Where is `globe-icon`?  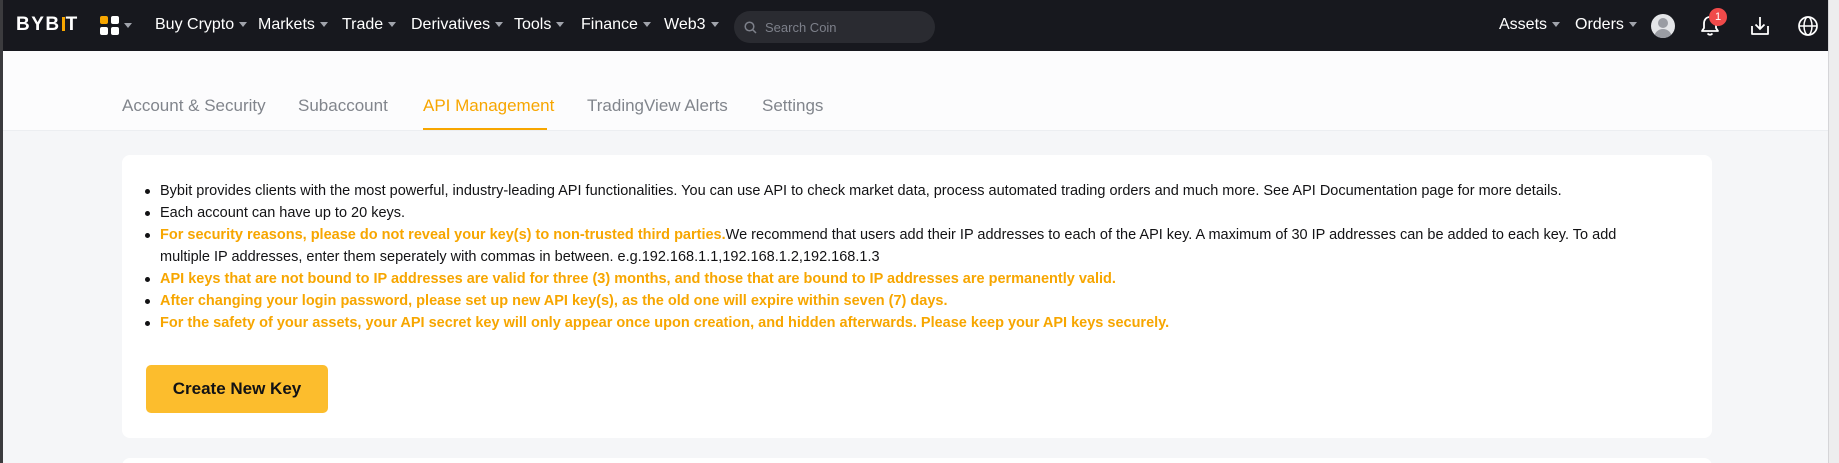
globe-icon is located at coordinates (1808, 26).